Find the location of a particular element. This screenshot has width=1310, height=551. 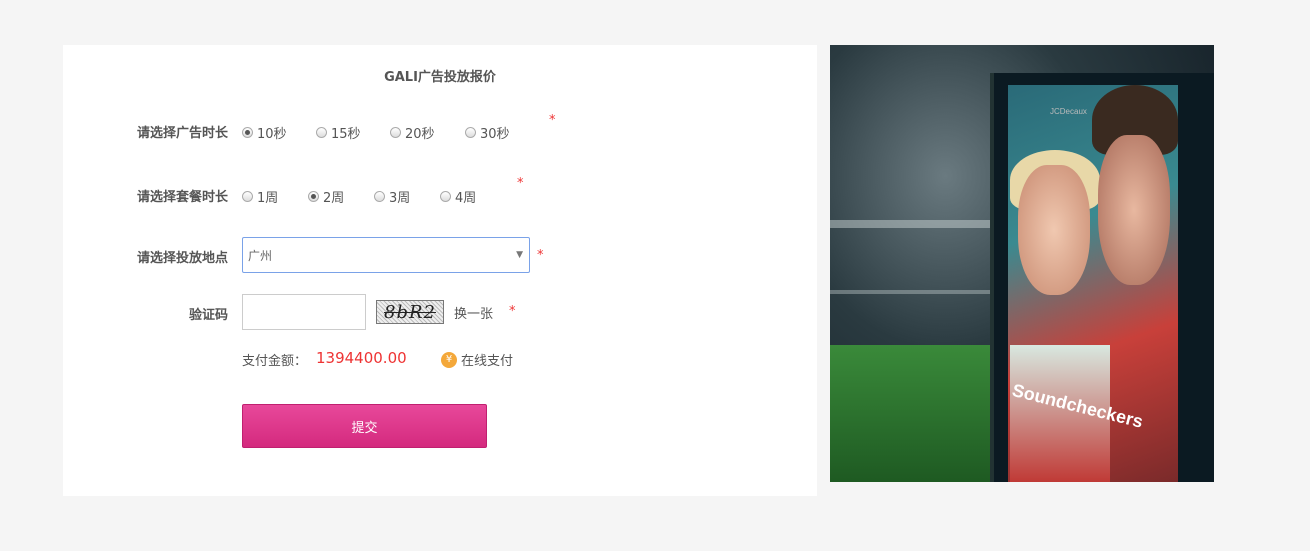

package-option-label: 3周 is located at coordinates (400, 198).